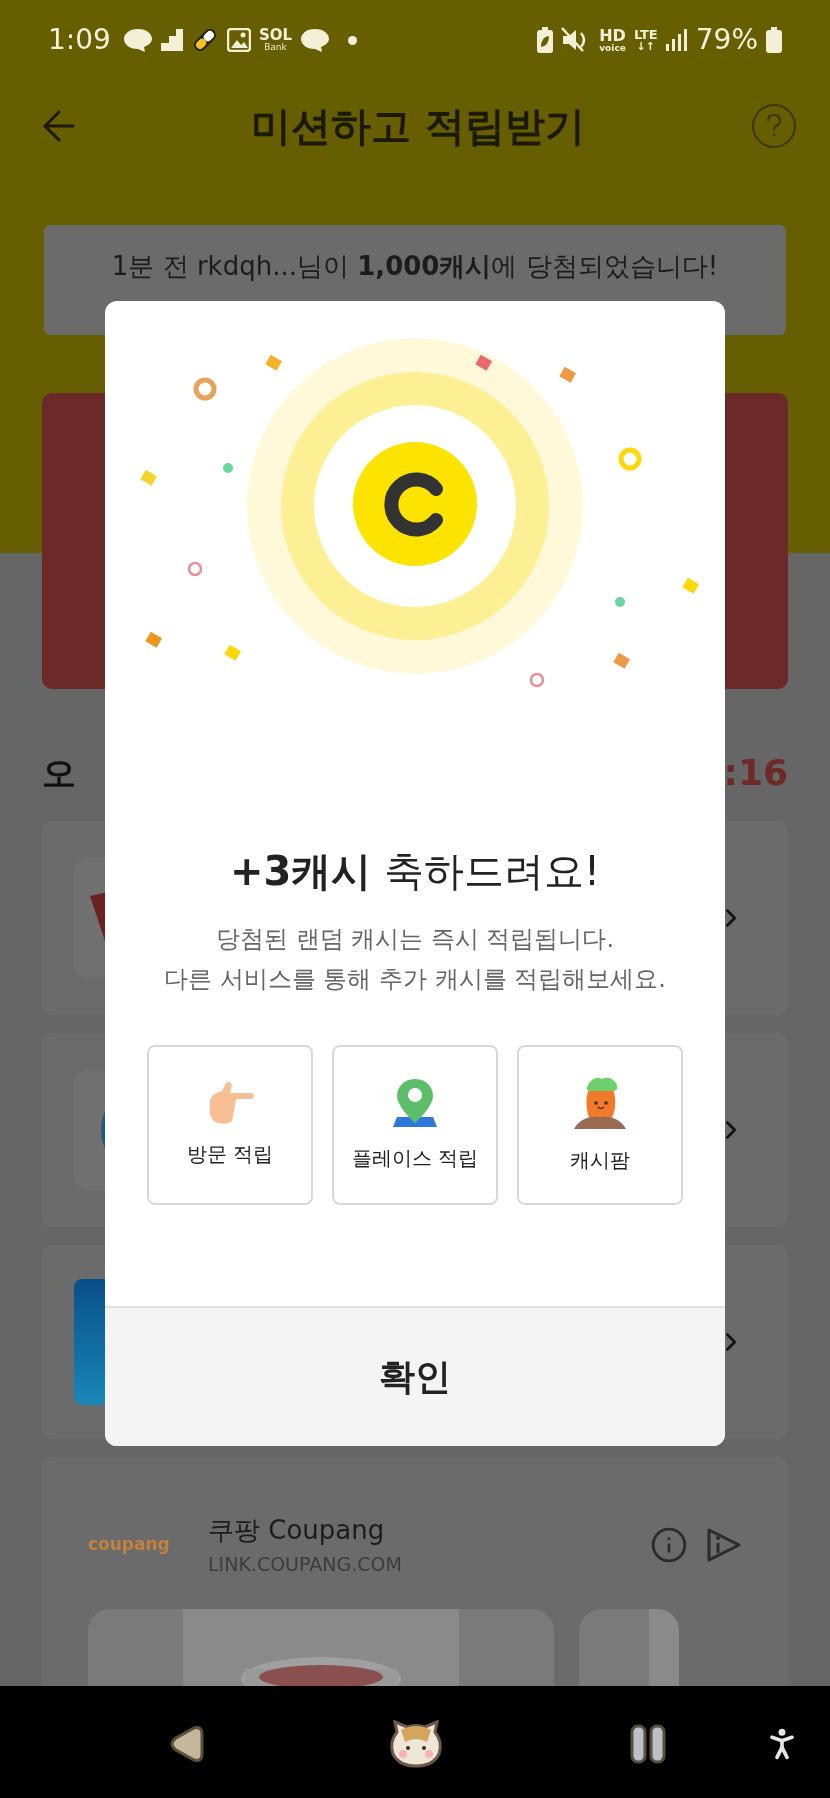 This screenshot has width=830, height=1798. What do you see at coordinates (129, 1544) in the screenshot?
I see `coupang-logo: coupang` at bounding box center [129, 1544].